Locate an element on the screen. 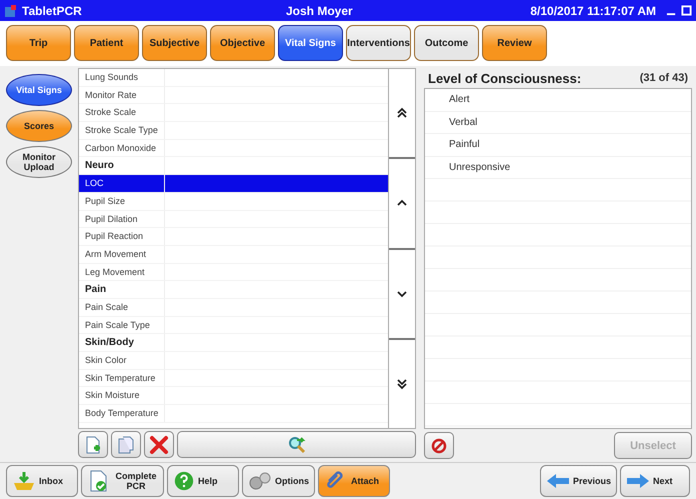 Image resolution: width=696 pixels, height=499 pixels. section-tab: Outcome is located at coordinates (446, 43).